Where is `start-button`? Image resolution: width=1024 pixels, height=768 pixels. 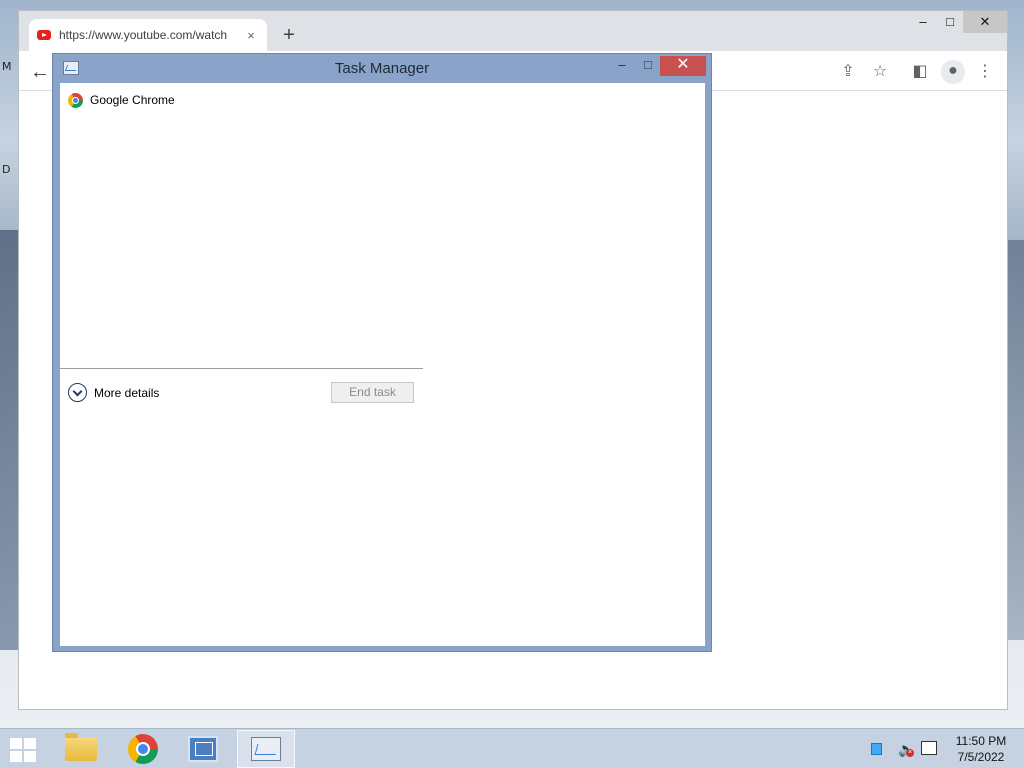 start-button is located at coordinates (23, 750).